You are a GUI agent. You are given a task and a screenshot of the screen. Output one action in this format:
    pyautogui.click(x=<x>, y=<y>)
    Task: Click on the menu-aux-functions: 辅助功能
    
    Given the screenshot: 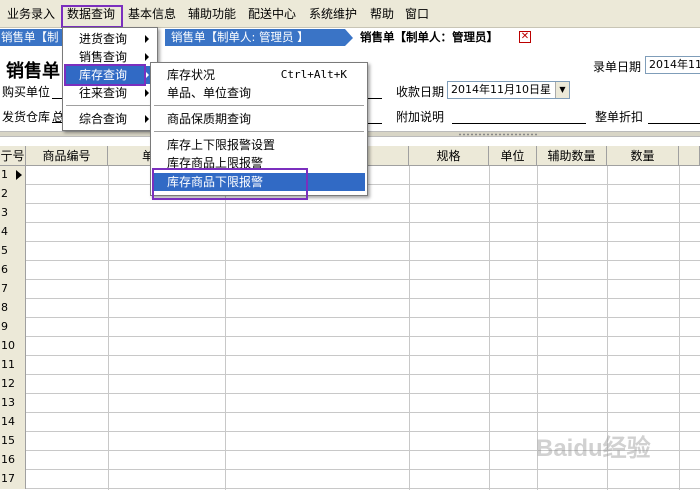 What is the action you would take?
    pyautogui.click(x=212, y=14)
    